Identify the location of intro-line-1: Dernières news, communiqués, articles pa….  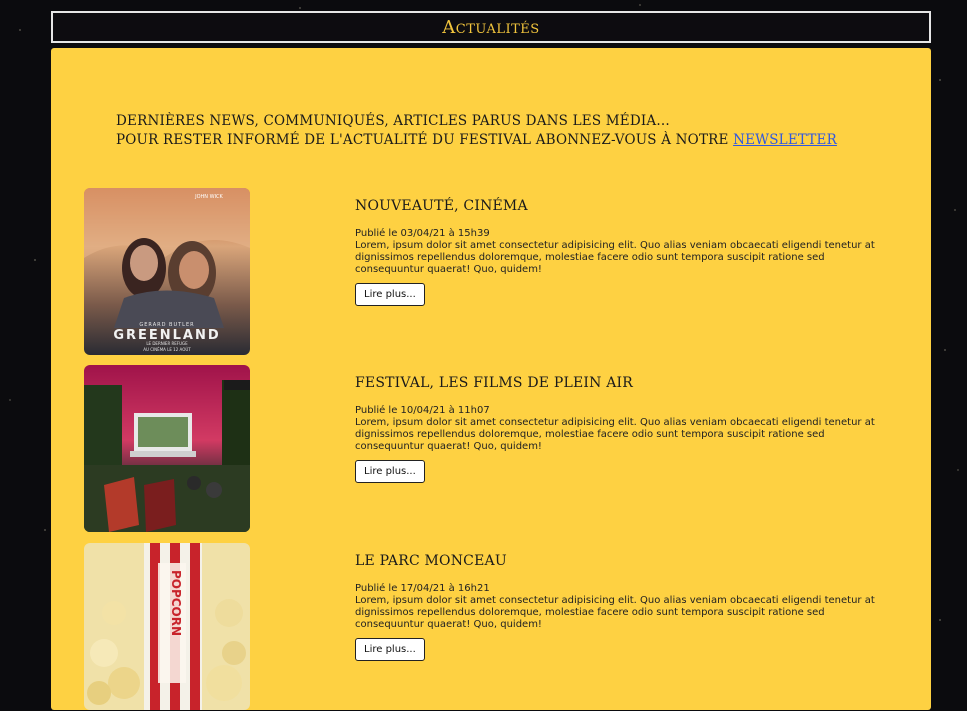
(393, 121).